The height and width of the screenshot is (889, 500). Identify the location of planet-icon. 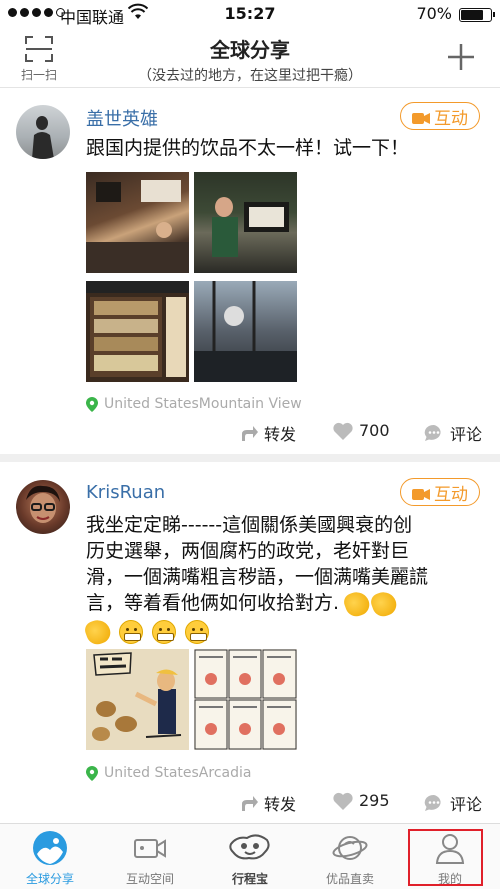
(350, 848).